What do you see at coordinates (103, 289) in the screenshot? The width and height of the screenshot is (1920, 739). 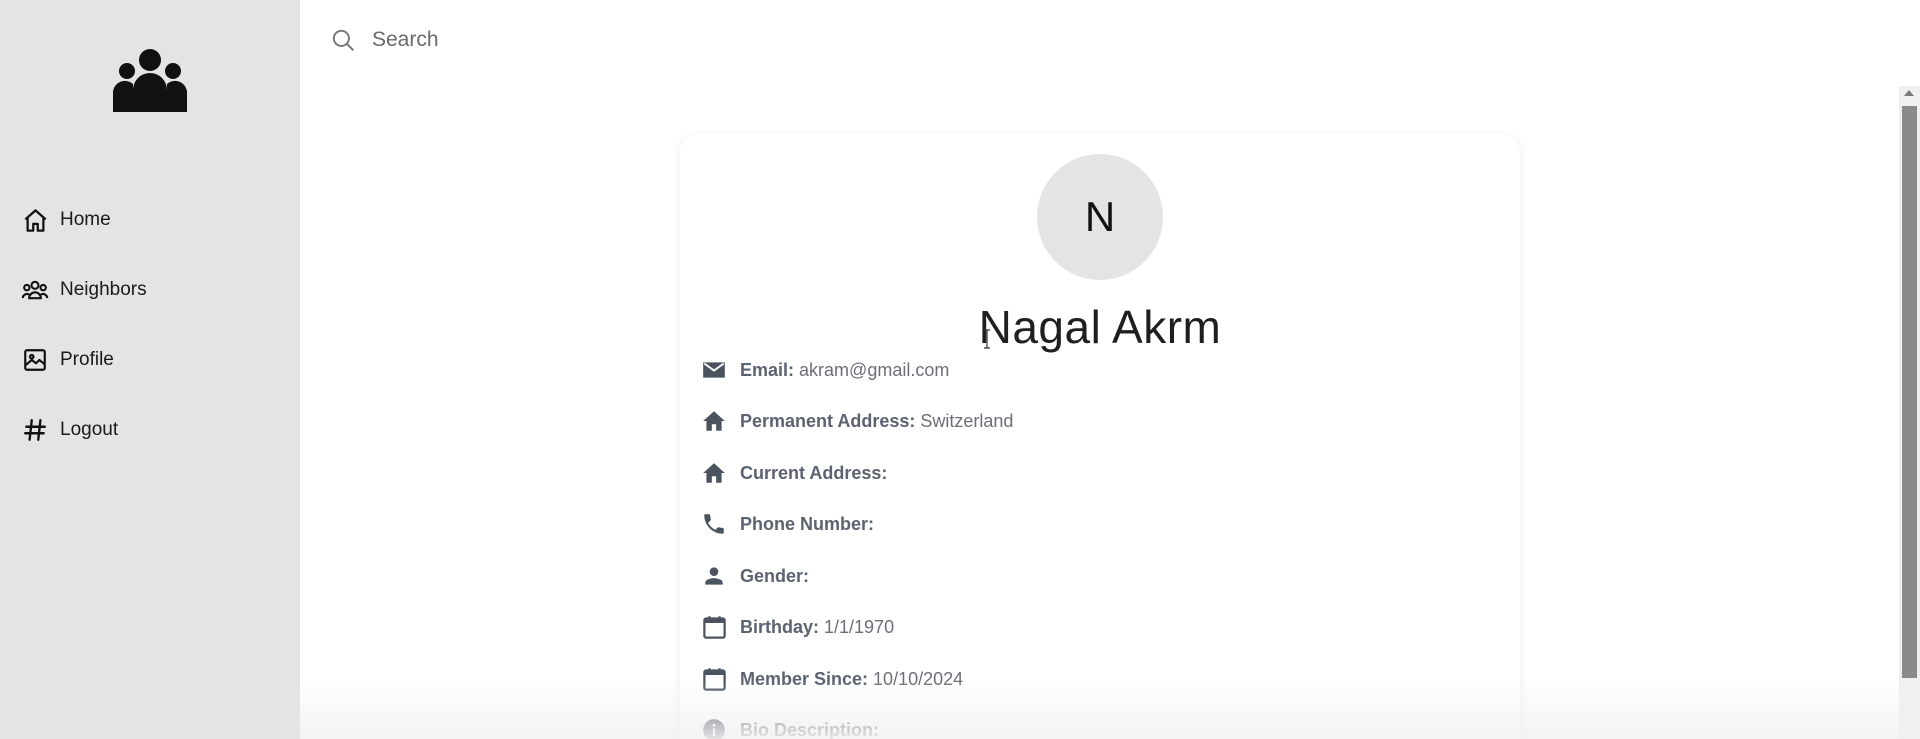 I see `sidebar-item-label: Neighbors` at bounding box center [103, 289].